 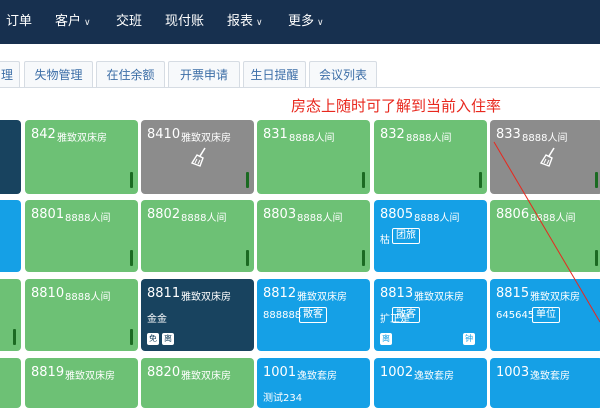 What do you see at coordinates (68, 21) in the screenshot?
I see `nav-item-label: 客户` at bounding box center [68, 21].